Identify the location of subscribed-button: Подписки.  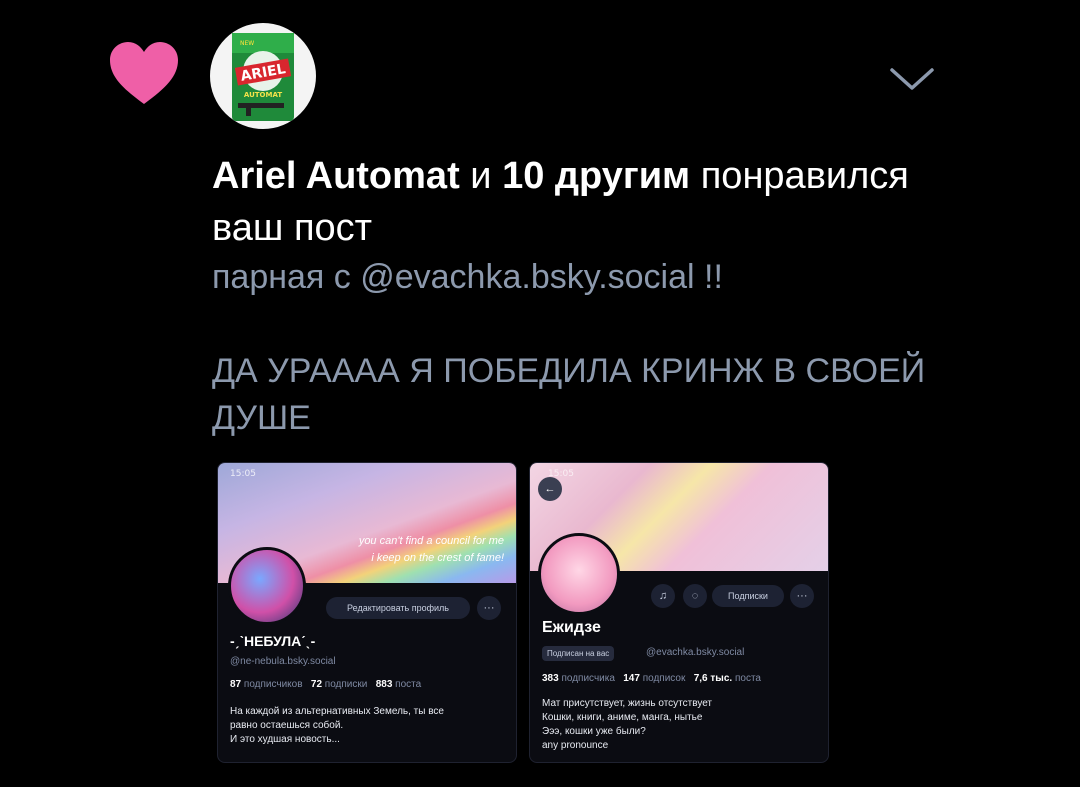
(748, 596).